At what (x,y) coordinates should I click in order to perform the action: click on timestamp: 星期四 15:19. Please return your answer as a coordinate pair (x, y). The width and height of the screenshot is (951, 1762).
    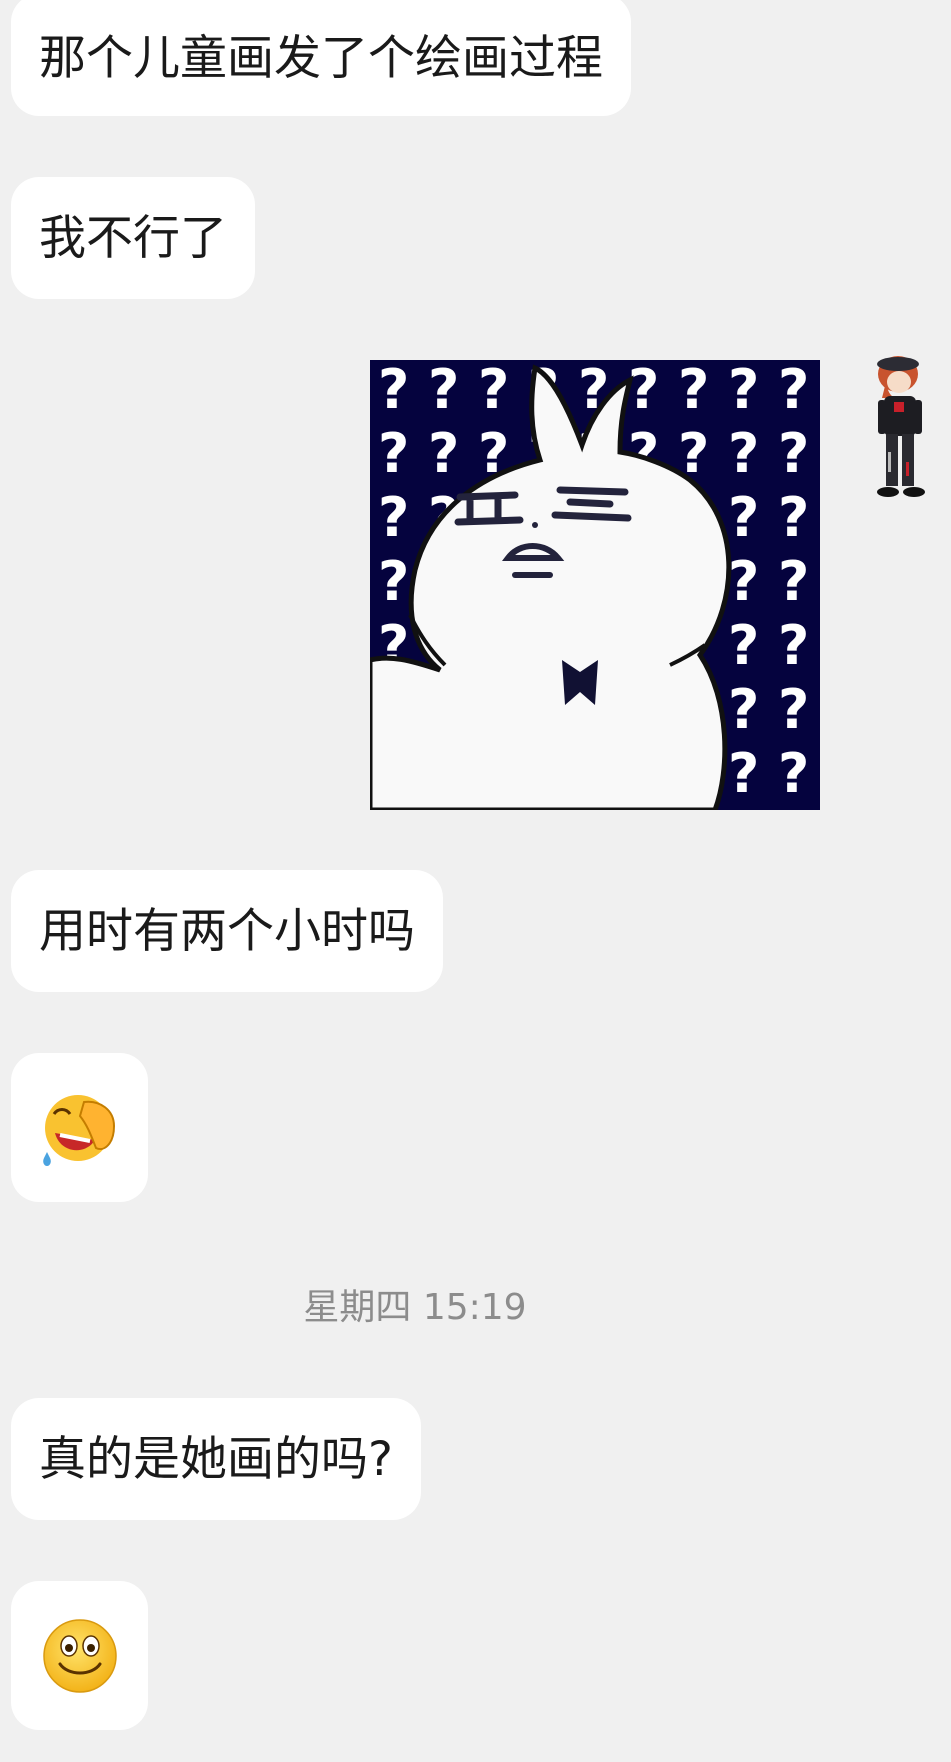
    Looking at the image, I should click on (415, 1307).